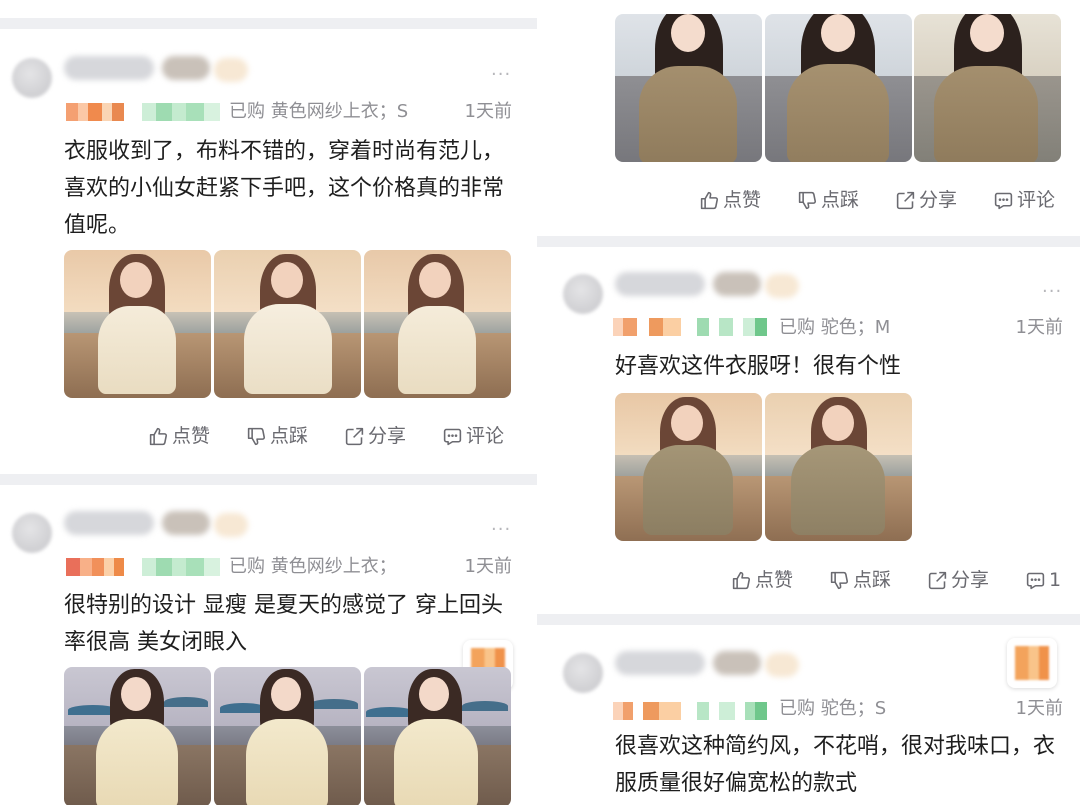 This screenshot has height=805, width=1080. I want to click on purchase-info: 已购 黄色网纱上衣；S, so click(318, 112).